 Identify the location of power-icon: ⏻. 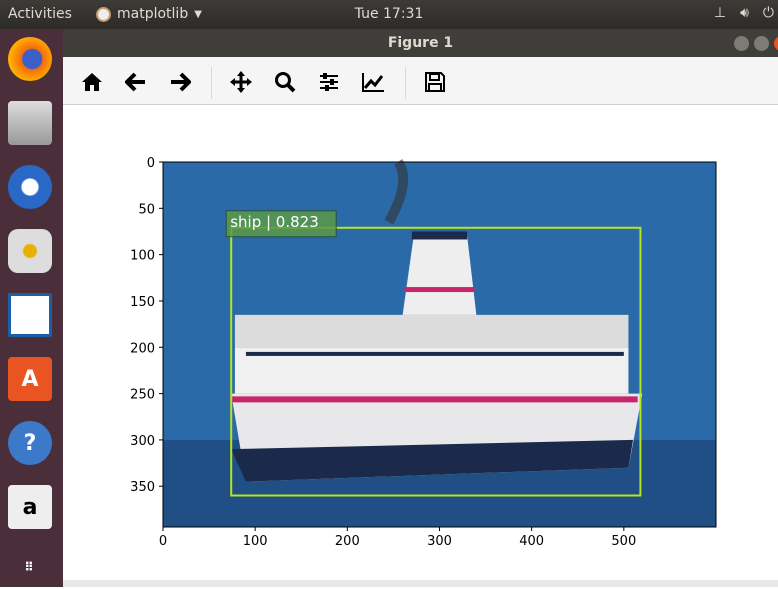
(768, 13).